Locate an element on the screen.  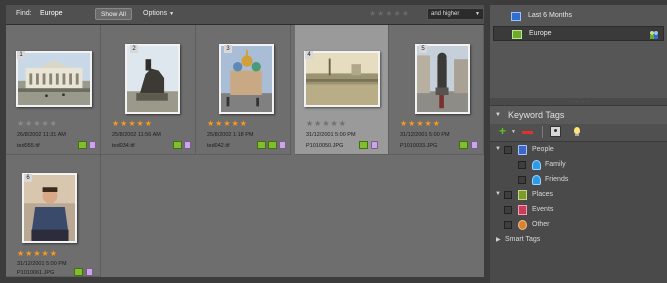
photo-filename: P1010033.JPG is located at coordinates (419, 146).